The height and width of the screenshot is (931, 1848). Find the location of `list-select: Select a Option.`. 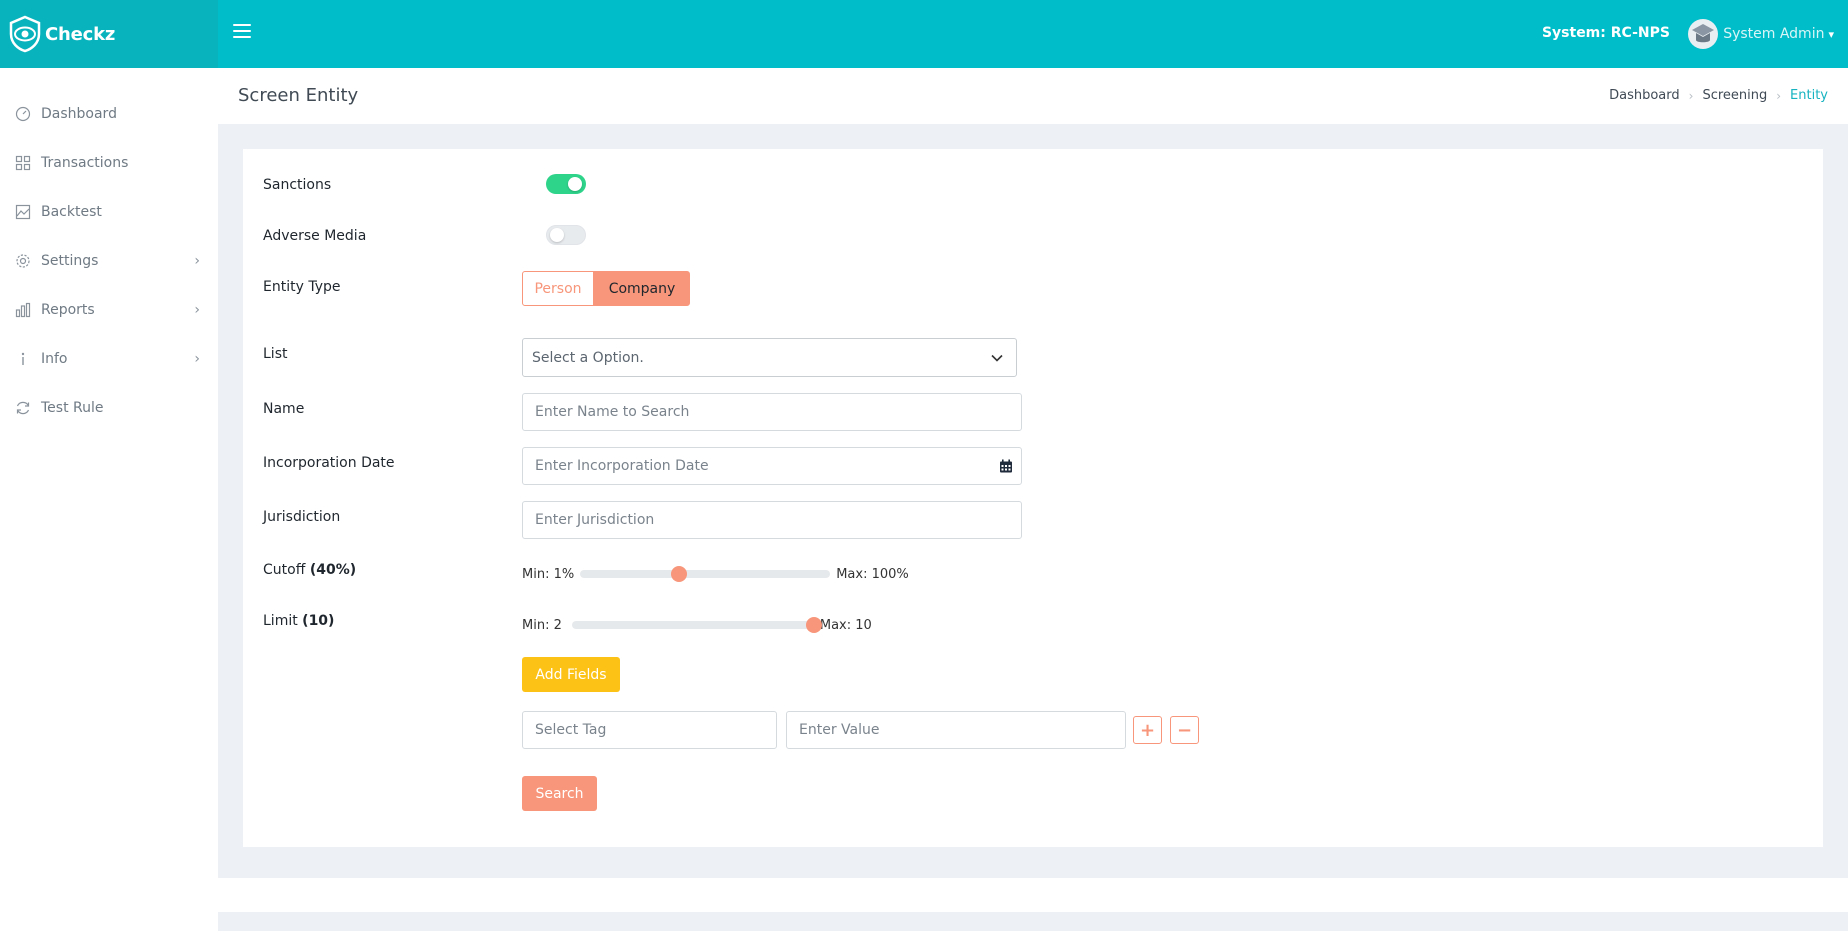

list-select: Select a Option. is located at coordinates (769, 357).